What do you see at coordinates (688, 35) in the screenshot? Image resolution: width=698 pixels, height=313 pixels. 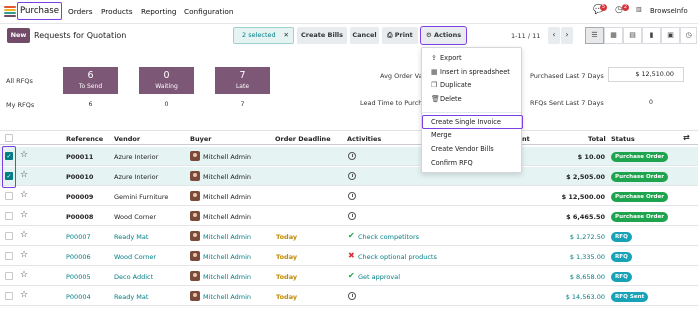 I see `activity-view-icon: ◷` at bounding box center [688, 35].